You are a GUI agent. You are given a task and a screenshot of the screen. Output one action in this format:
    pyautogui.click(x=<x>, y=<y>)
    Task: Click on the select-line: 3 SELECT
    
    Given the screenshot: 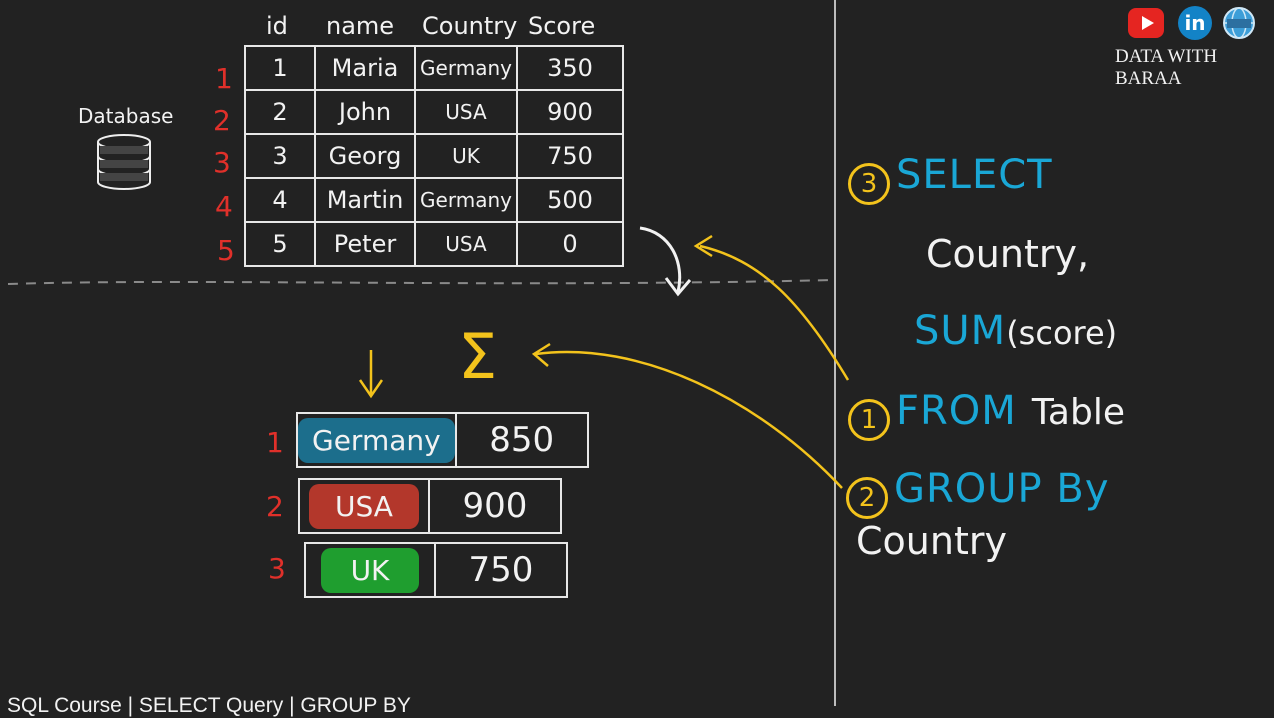 What is the action you would take?
    pyautogui.click(x=950, y=178)
    